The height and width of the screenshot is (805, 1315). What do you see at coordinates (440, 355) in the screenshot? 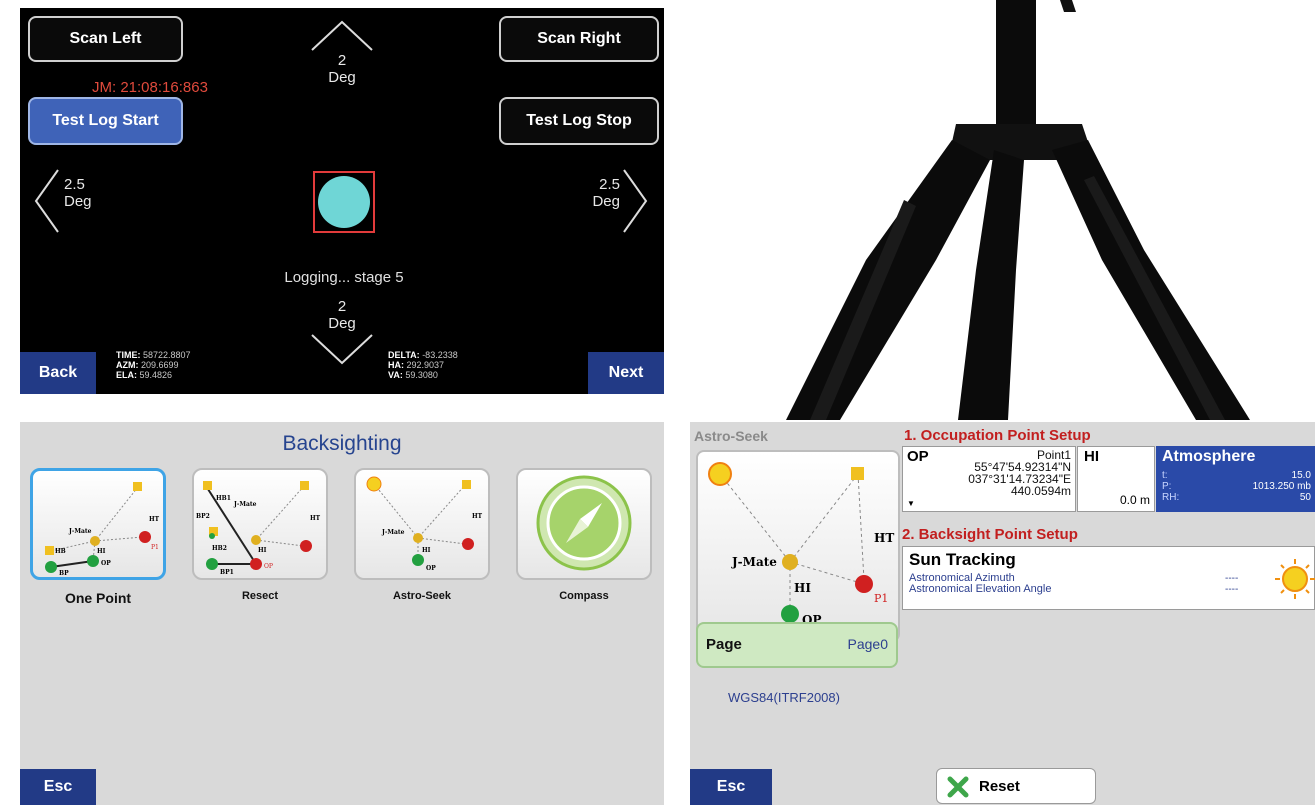
I see `delta-value: -83.2338` at bounding box center [440, 355].